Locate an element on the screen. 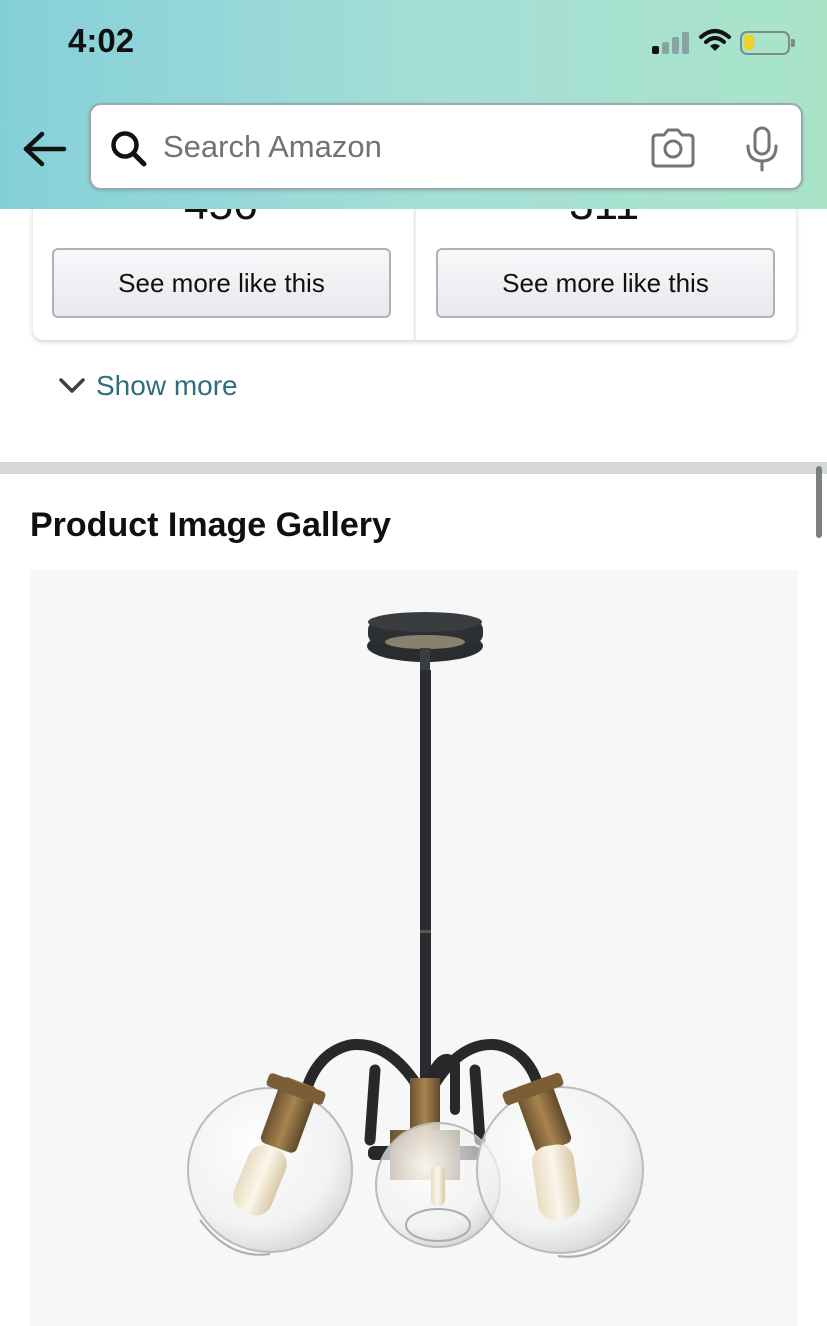 This screenshot has height=1326, width=827. search-bar is located at coordinates (446, 146).